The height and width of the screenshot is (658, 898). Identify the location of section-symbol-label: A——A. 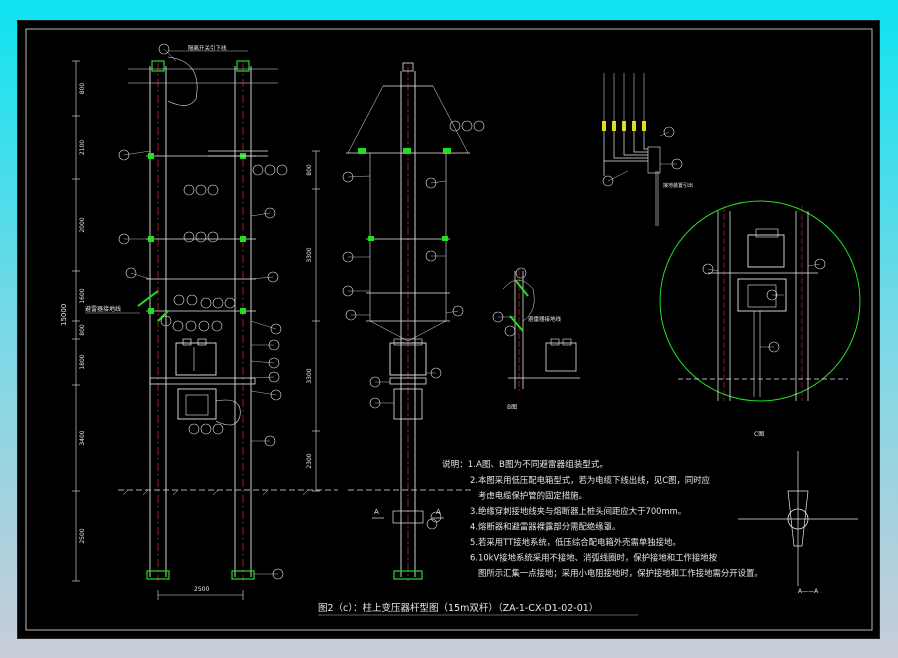
(808, 591).